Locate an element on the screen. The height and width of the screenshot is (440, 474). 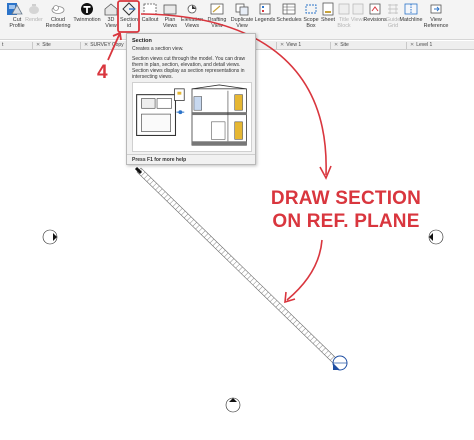
revisions-icon is located at coordinates (375, 9).